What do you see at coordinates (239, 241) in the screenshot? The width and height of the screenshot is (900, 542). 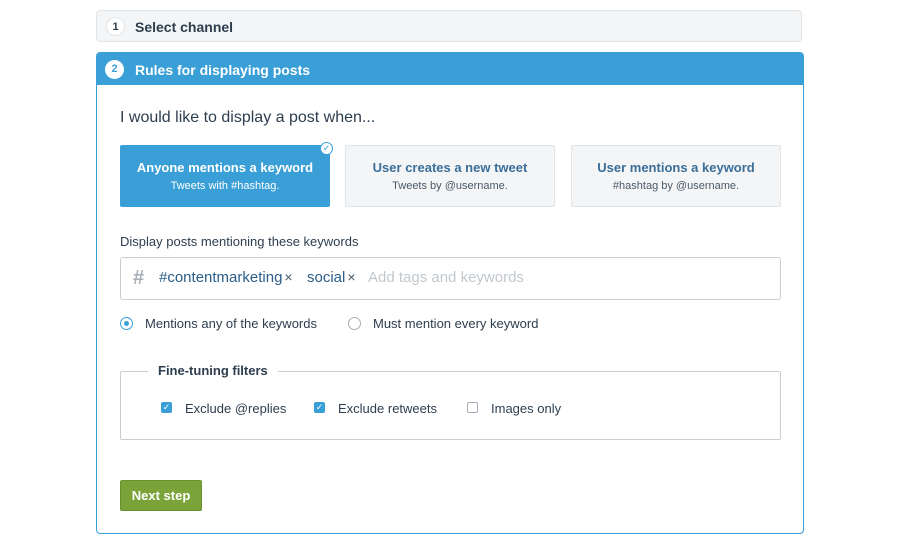 I see `keywords-label: Display posts mentioning these keywords` at bounding box center [239, 241].